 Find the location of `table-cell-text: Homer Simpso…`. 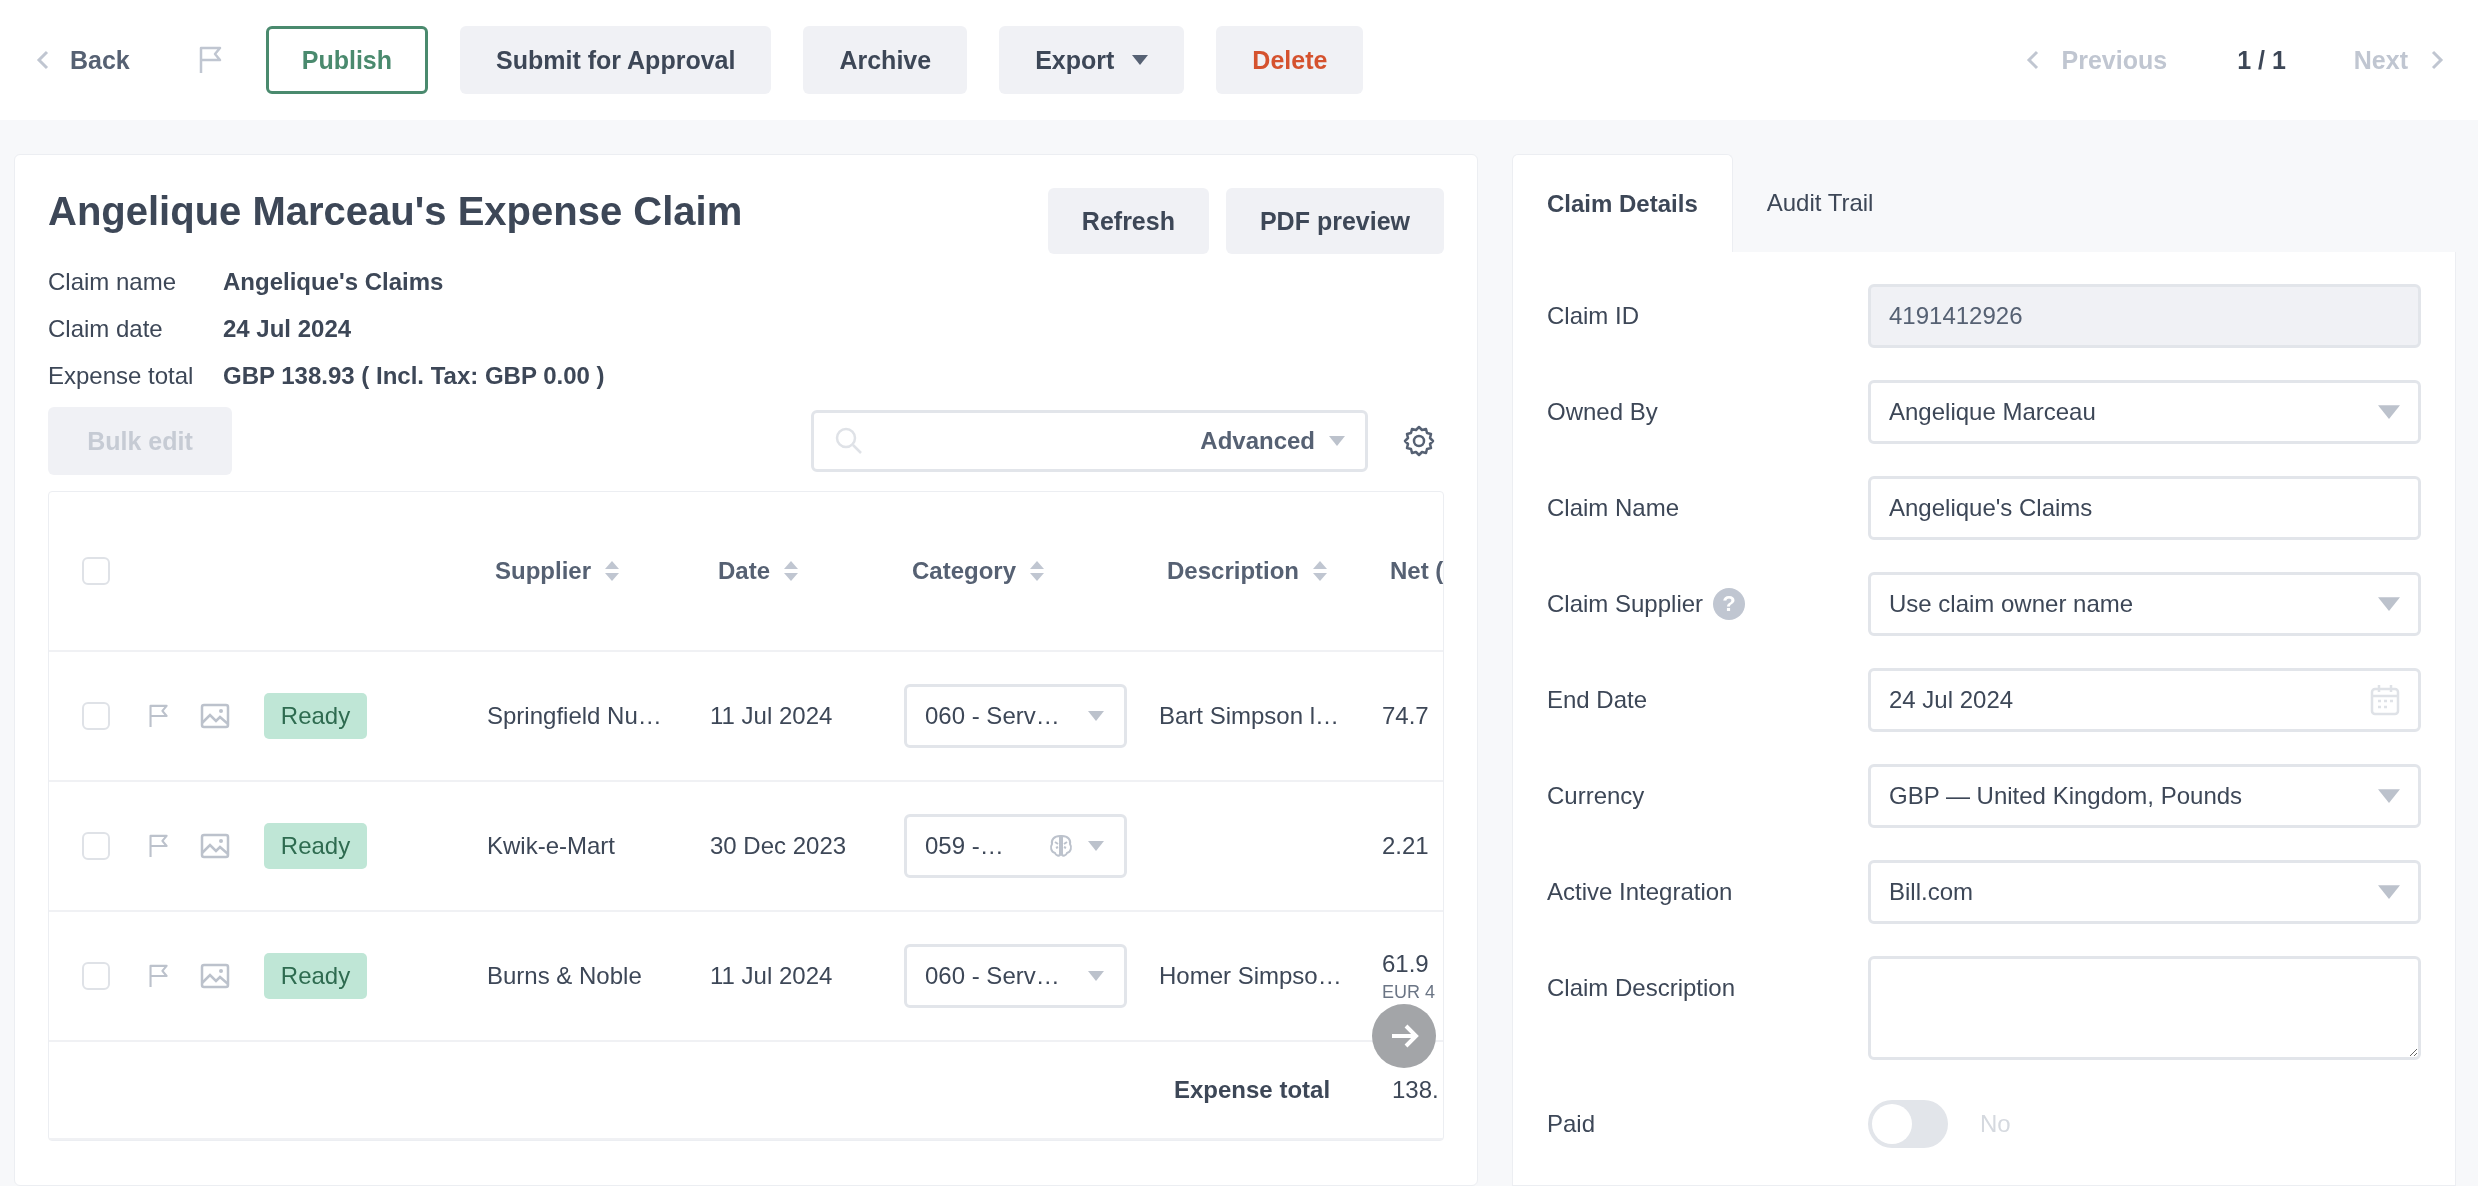

table-cell-text: Homer Simpso… is located at coordinates (1251, 976).